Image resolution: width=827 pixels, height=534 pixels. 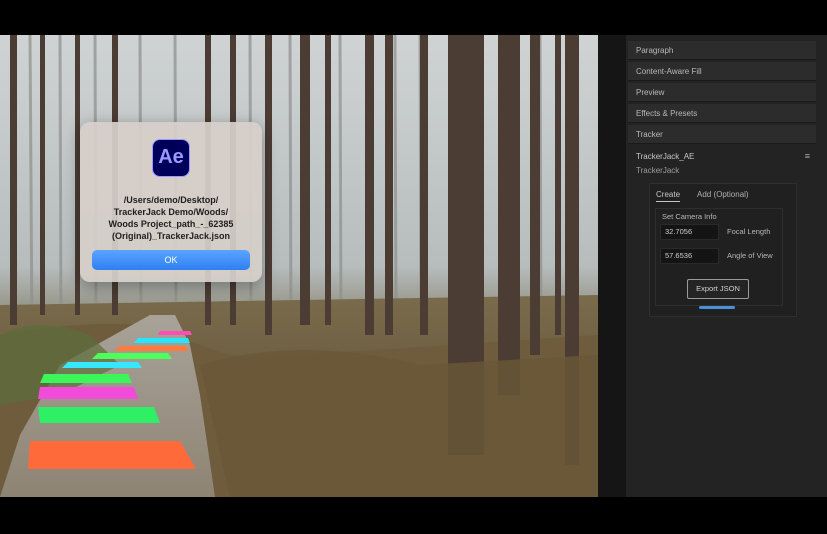 I want to click on panel-gutter, so click(x=612, y=266).